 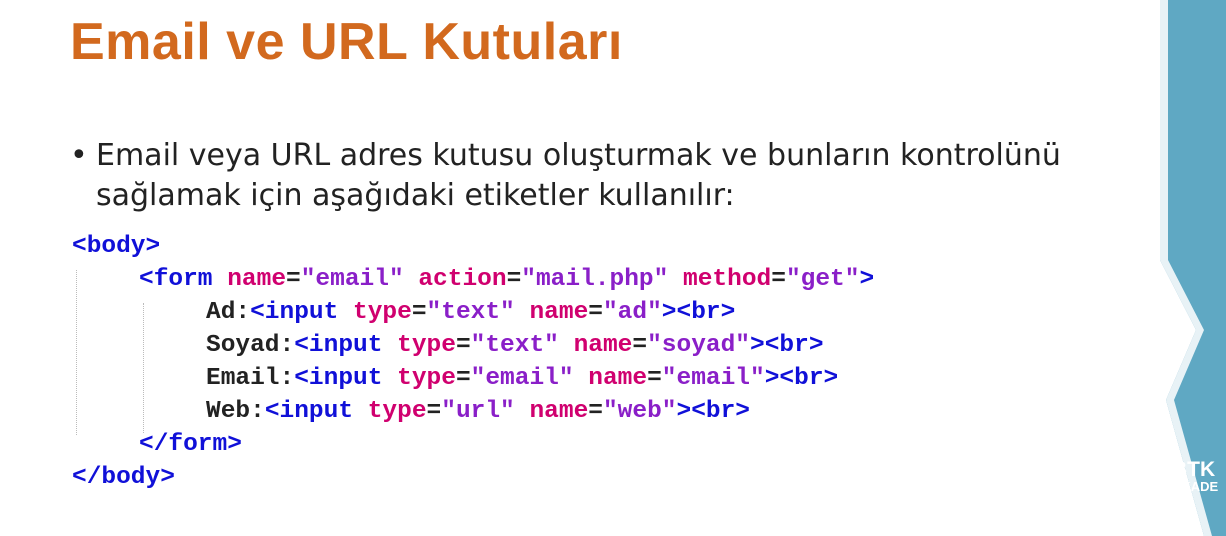 I want to click on code-token-tag: >, so click(x=867, y=279).